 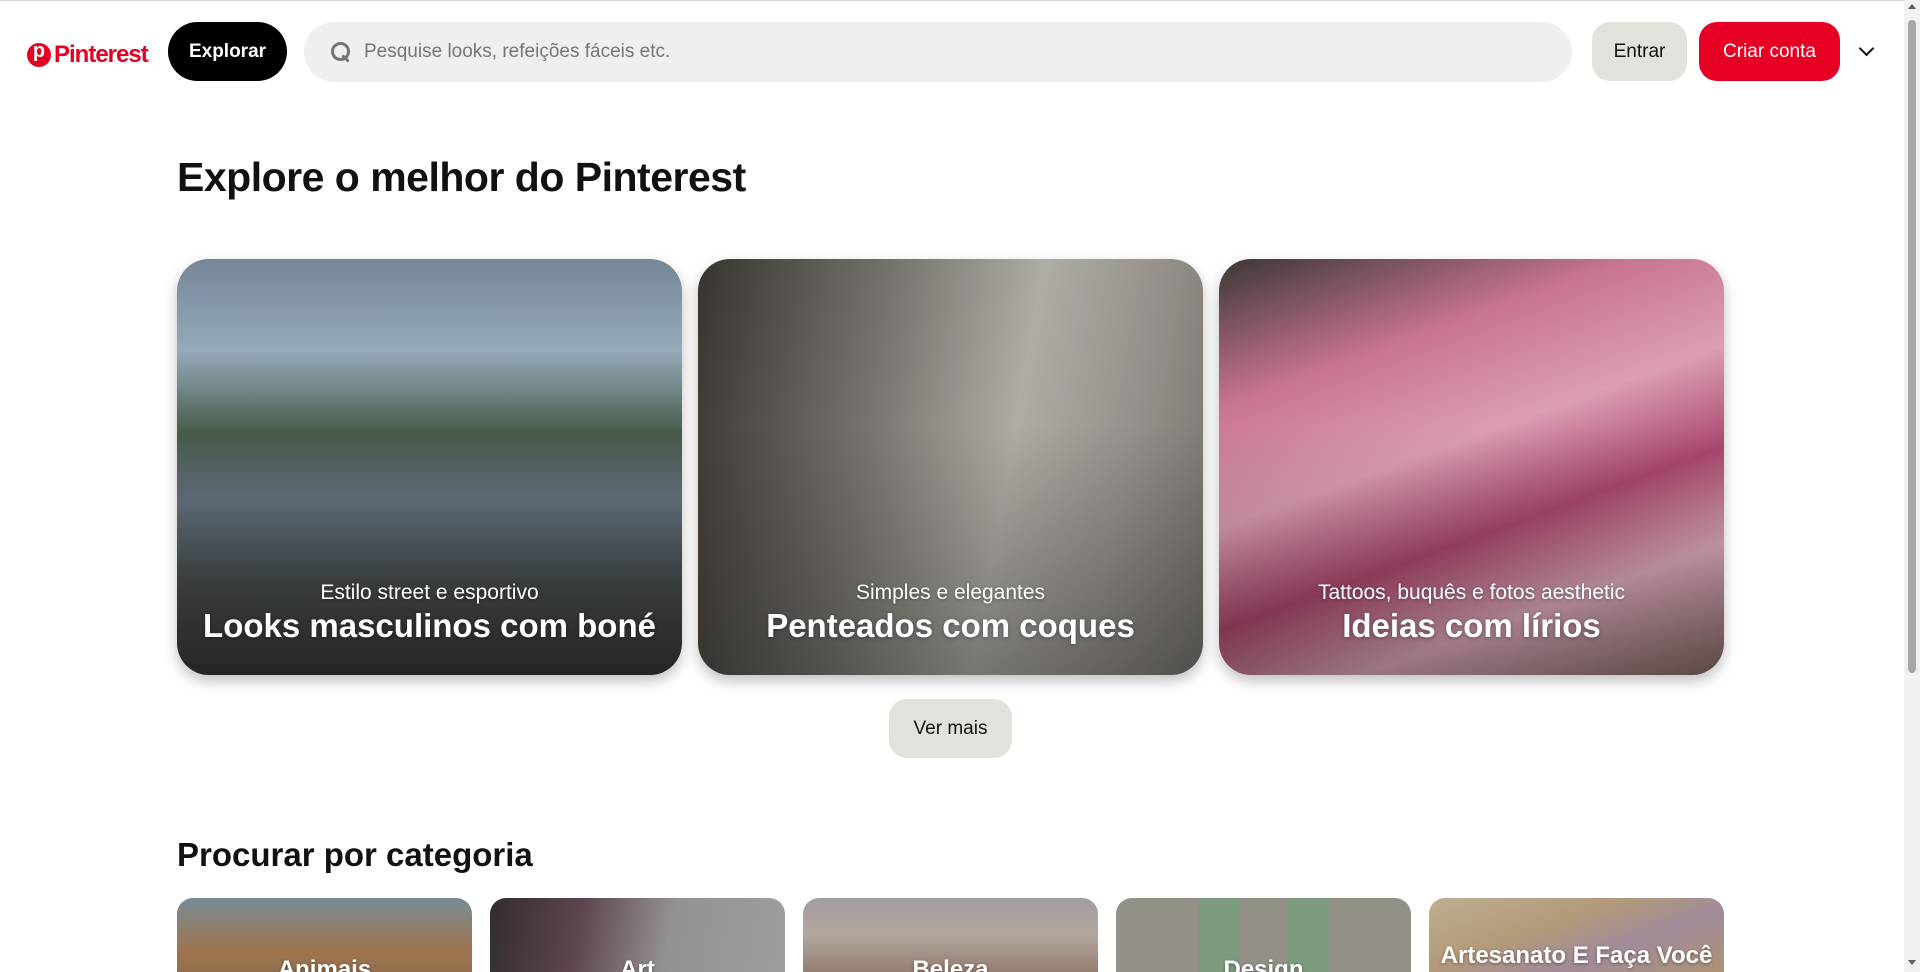 What do you see at coordinates (1912, 962) in the screenshot?
I see `scroll-down-arrow-icon` at bounding box center [1912, 962].